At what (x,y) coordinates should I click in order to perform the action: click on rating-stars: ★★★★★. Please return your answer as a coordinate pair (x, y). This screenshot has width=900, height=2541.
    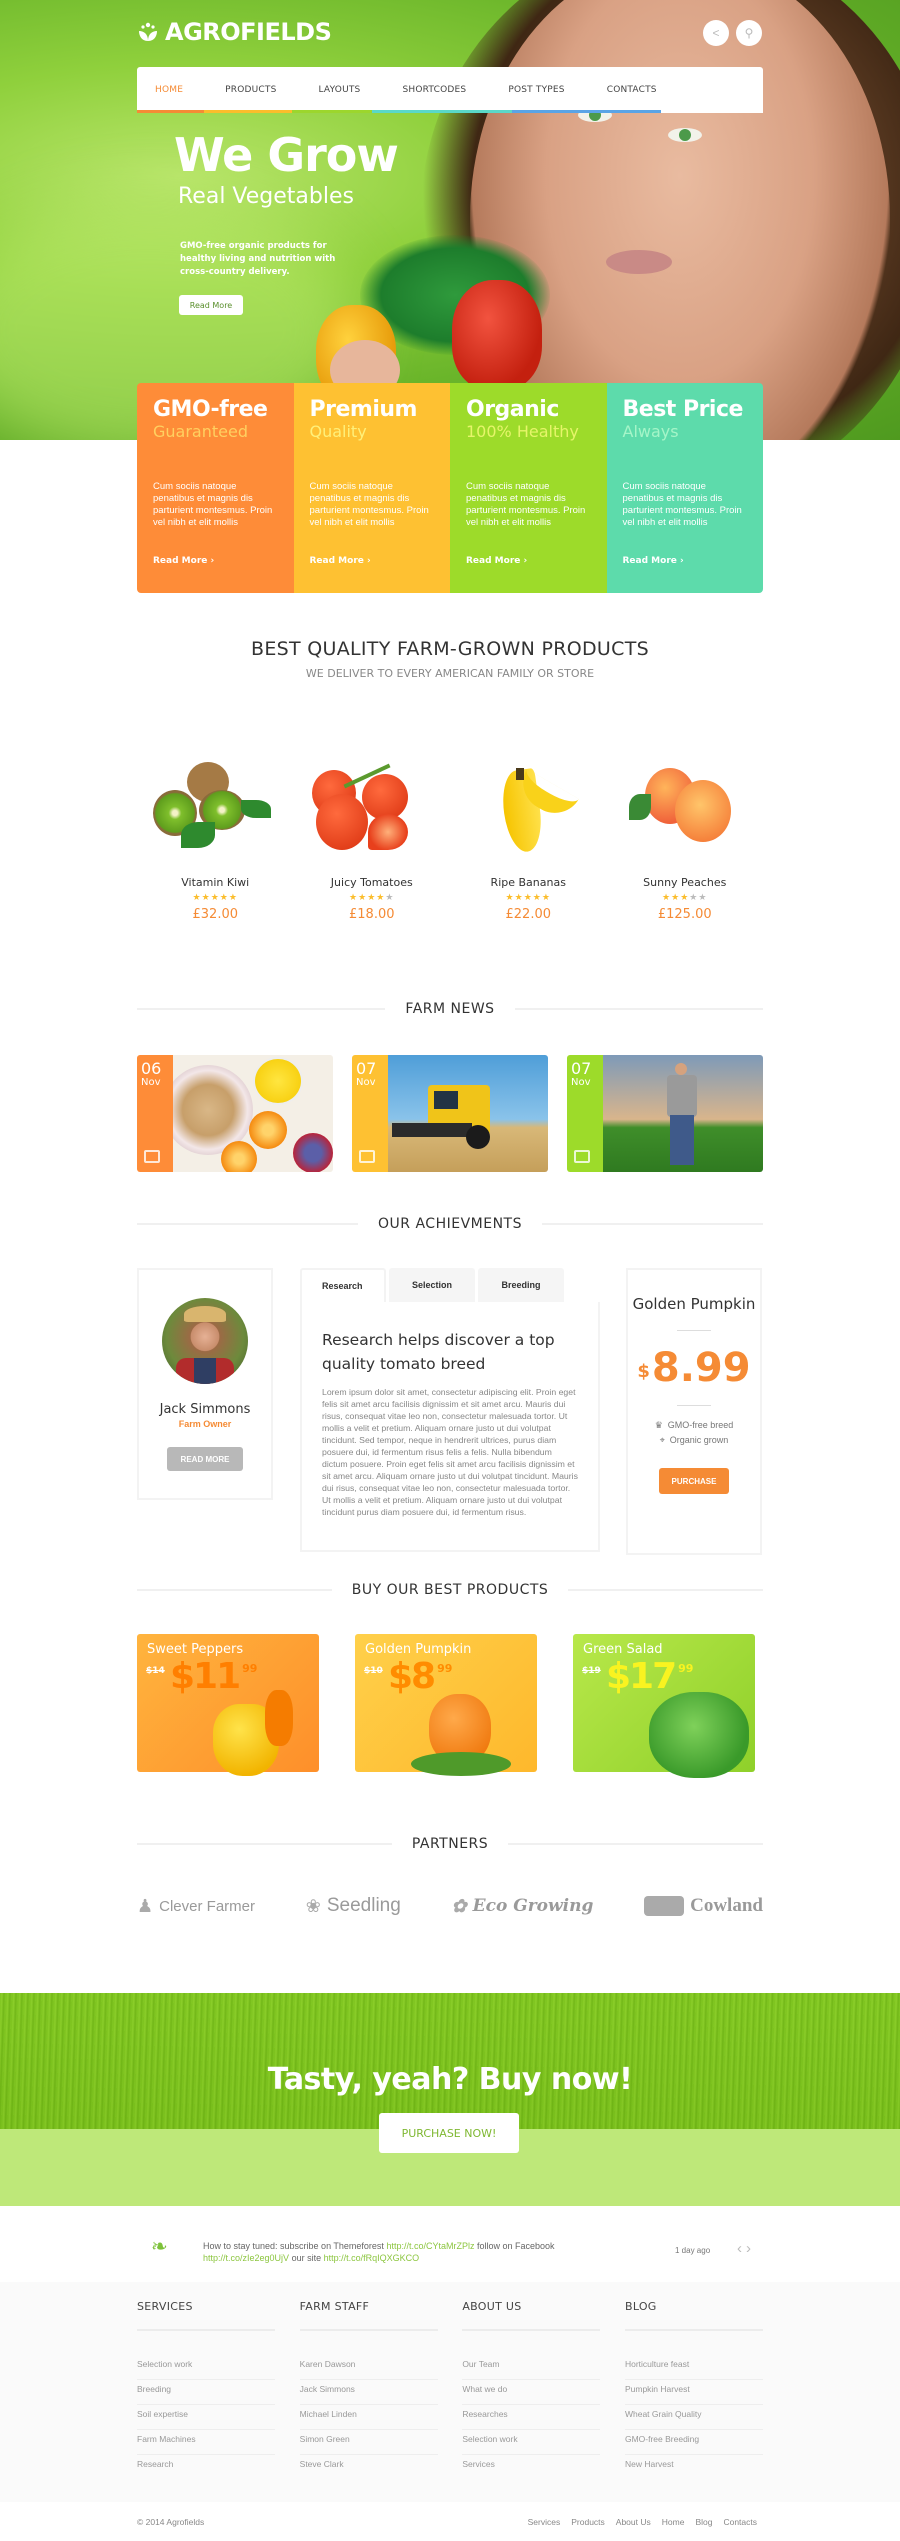
    Looking at the image, I should click on (528, 897).